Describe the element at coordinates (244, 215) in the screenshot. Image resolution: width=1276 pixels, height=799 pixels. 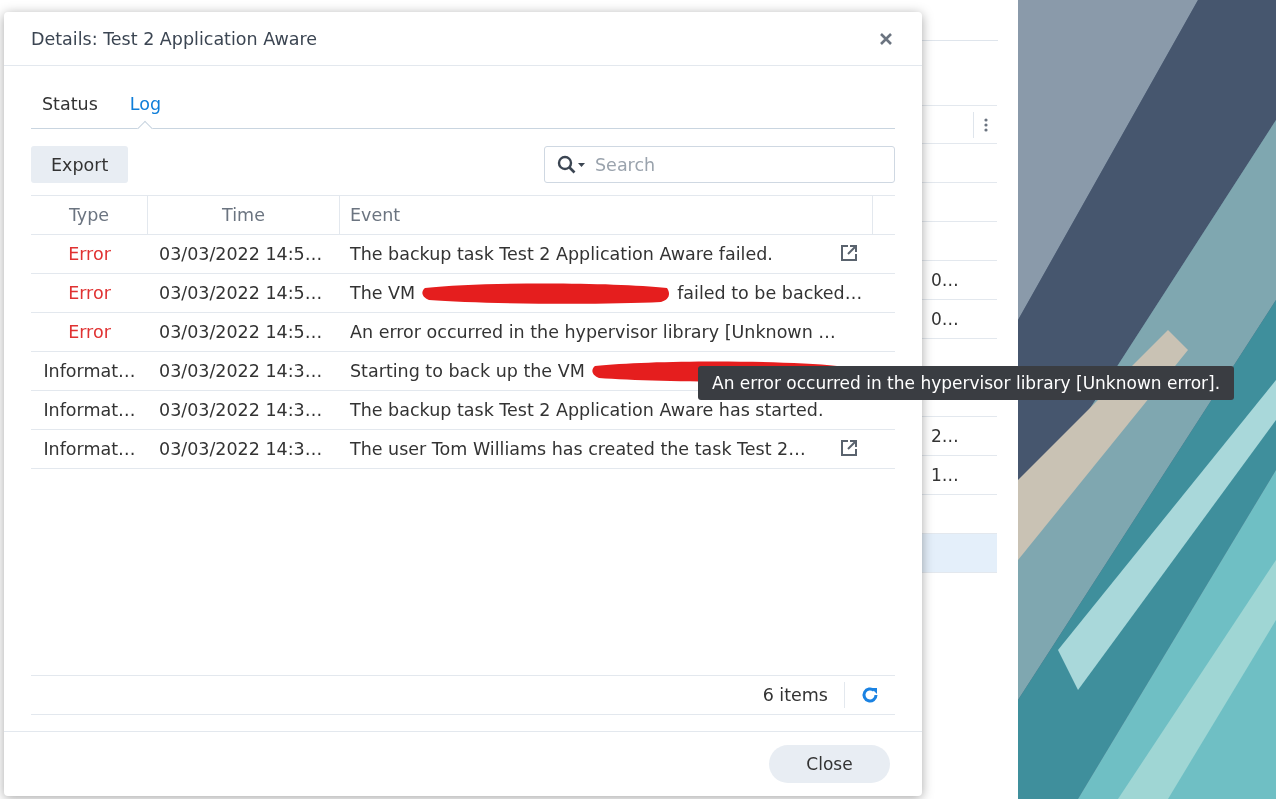
I see `column-header: Time` at that location.